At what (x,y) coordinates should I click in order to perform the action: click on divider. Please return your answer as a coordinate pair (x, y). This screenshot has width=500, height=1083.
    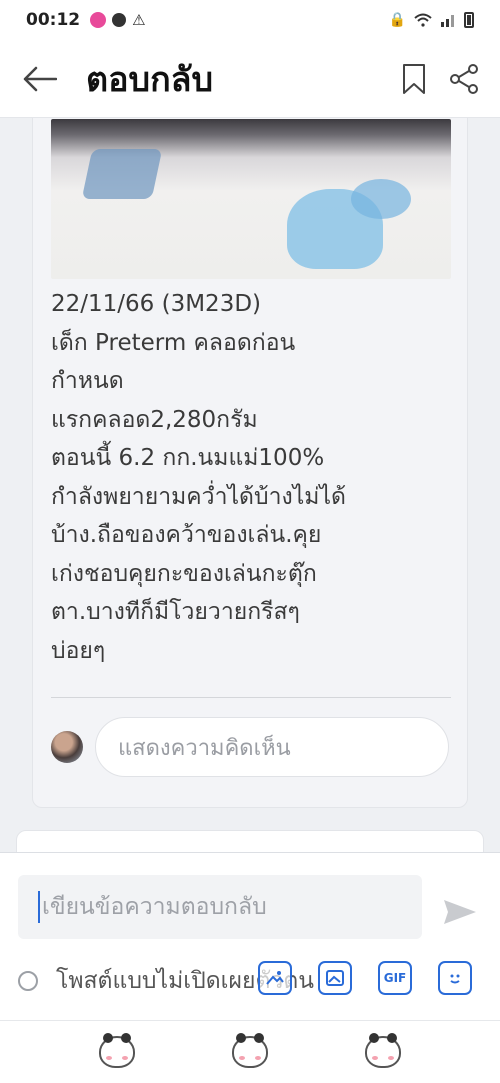
    Looking at the image, I should click on (251, 697).